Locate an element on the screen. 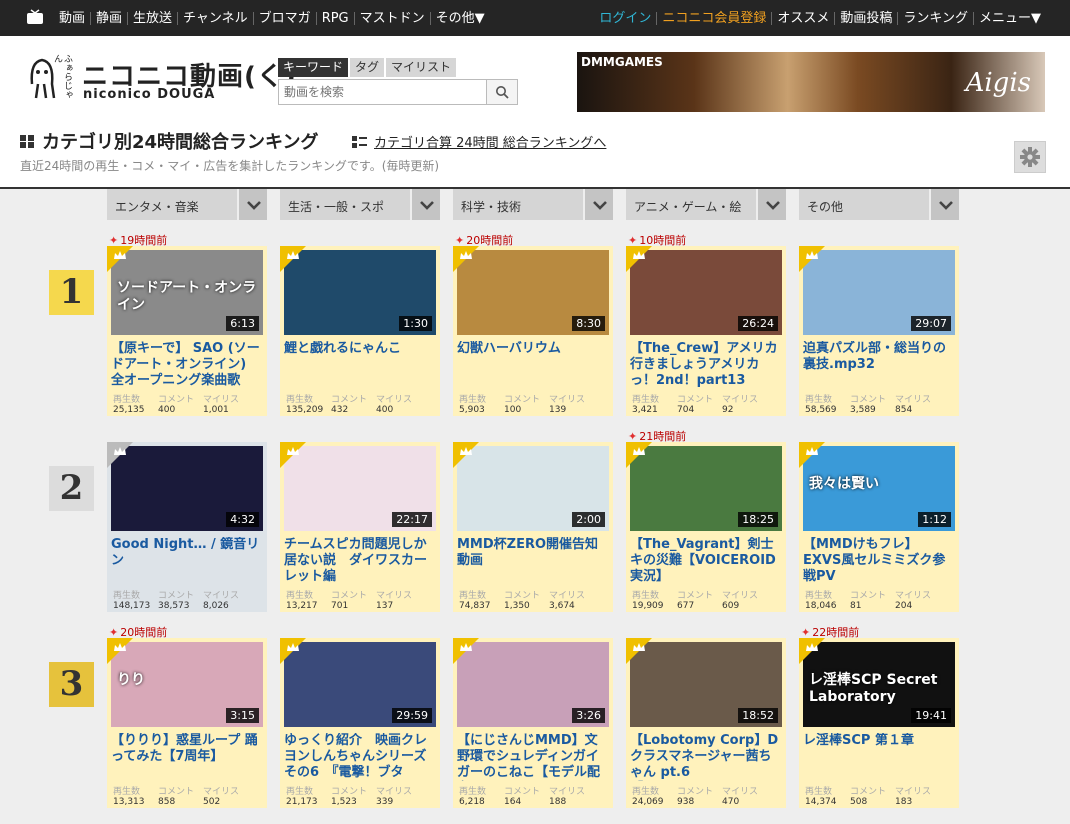  video-thumbnail: 29:59 is located at coordinates (360, 684).